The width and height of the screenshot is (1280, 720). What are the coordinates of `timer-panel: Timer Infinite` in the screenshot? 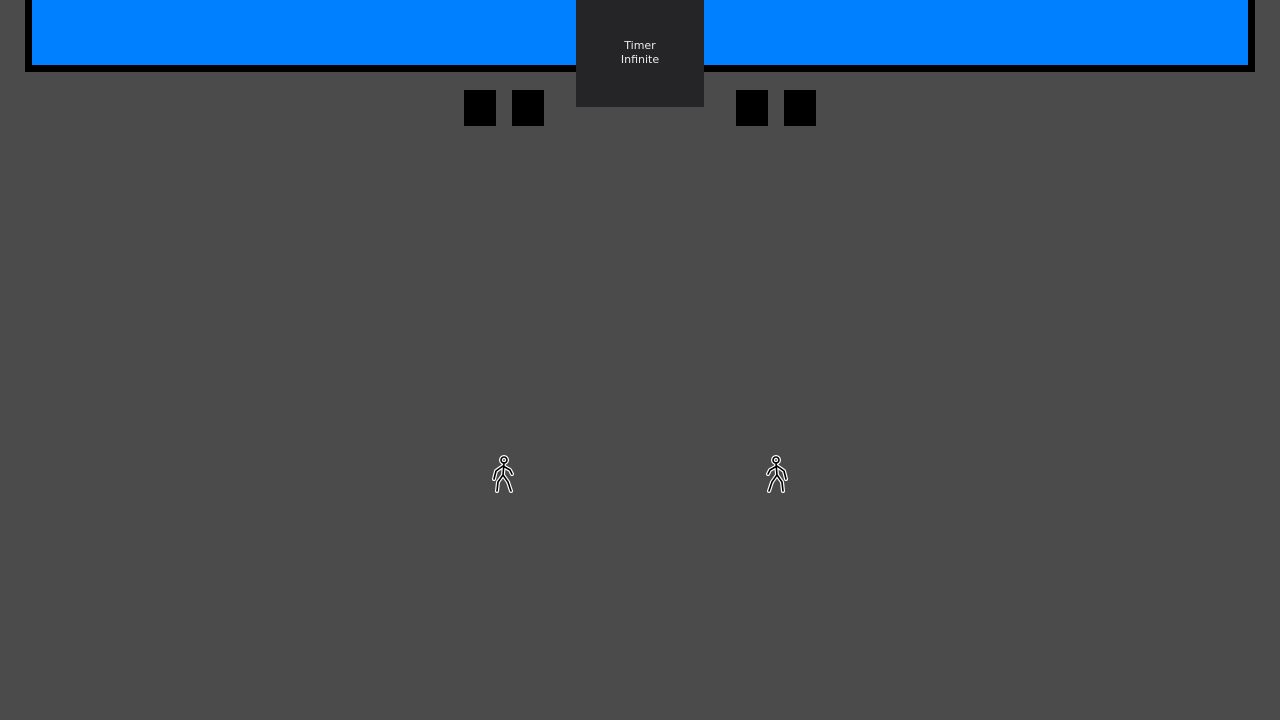 It's located at (640, 53).